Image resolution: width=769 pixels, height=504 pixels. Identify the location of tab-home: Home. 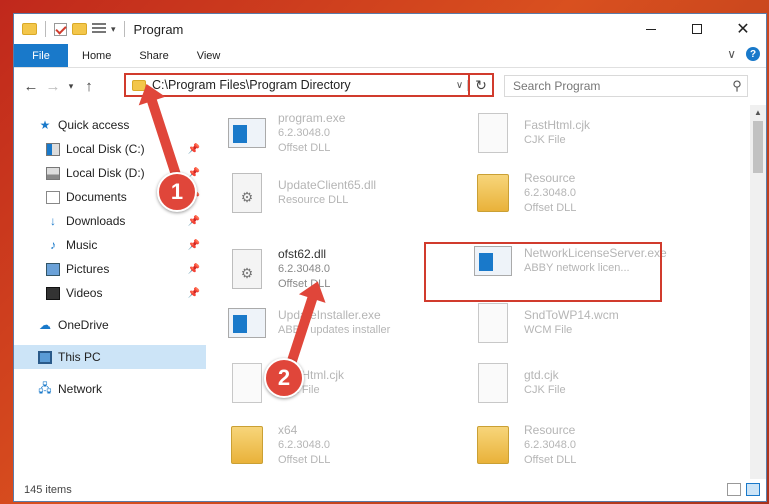
(96, 55).